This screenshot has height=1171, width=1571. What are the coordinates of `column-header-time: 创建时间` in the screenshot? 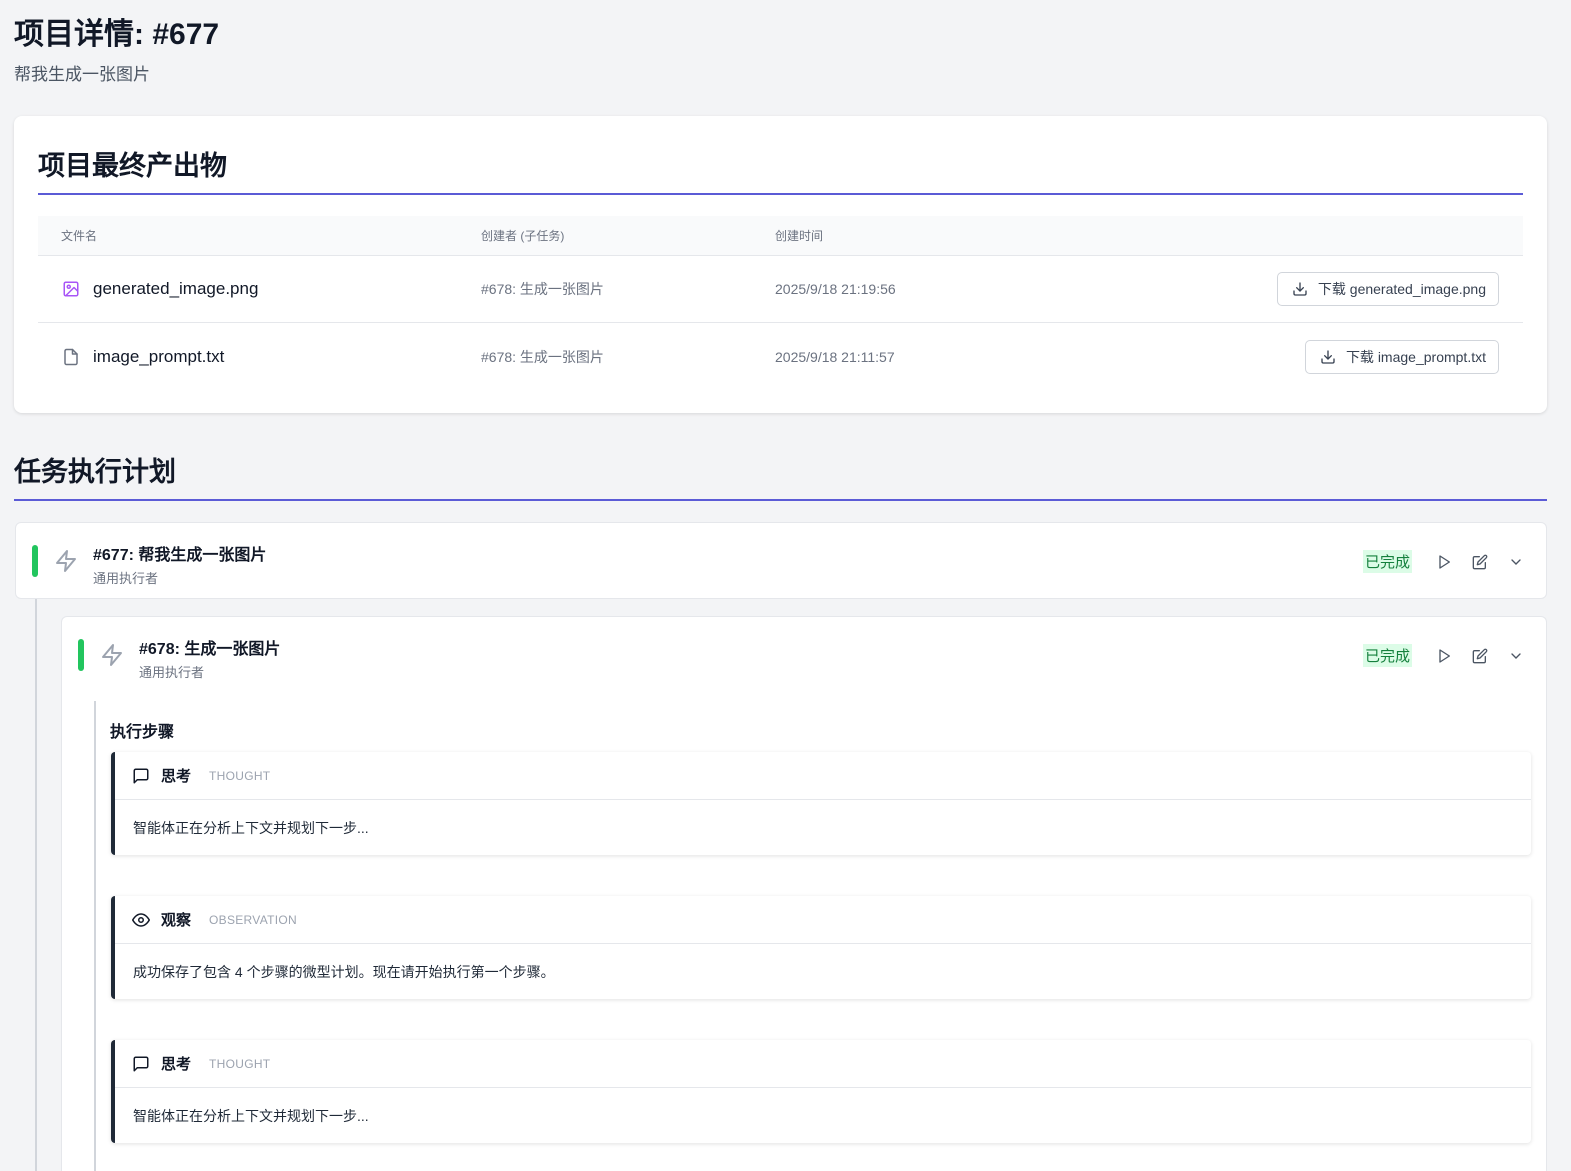 It's located at (799, 236).